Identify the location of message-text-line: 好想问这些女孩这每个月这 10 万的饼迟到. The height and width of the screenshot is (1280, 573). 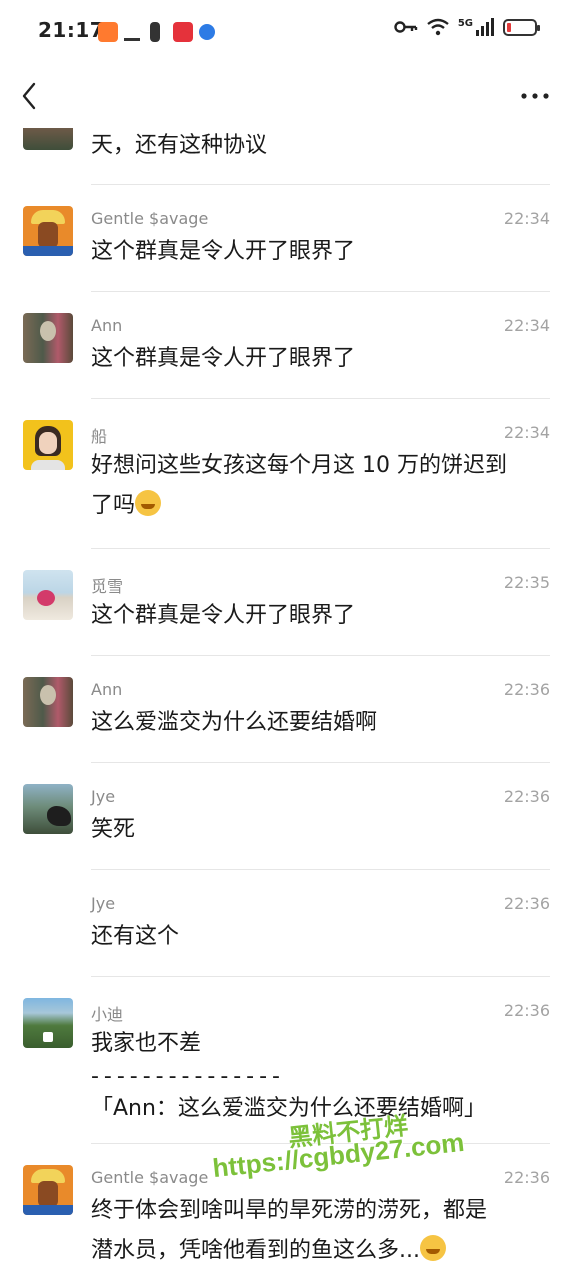
(299, 465).